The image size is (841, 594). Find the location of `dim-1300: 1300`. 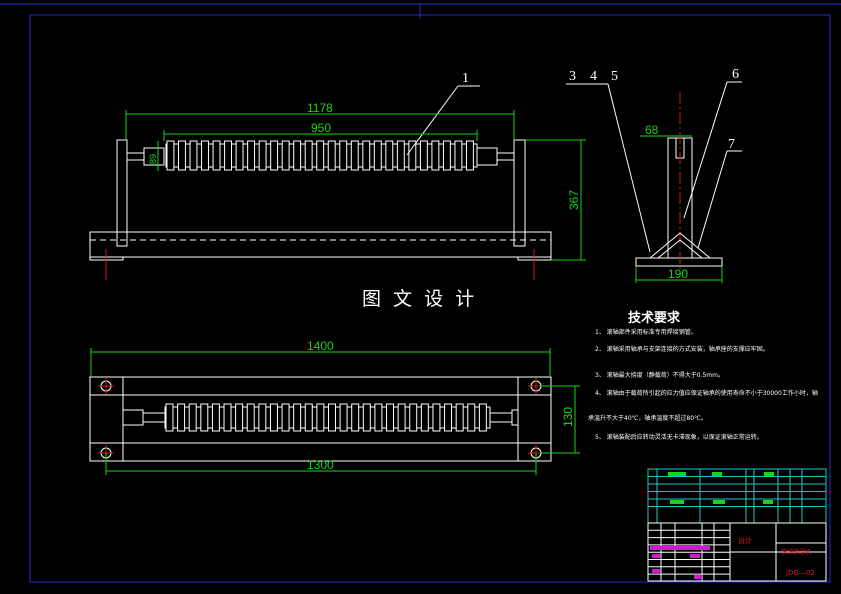

dim-1300: 1300 is located at coordinates (320, 465).